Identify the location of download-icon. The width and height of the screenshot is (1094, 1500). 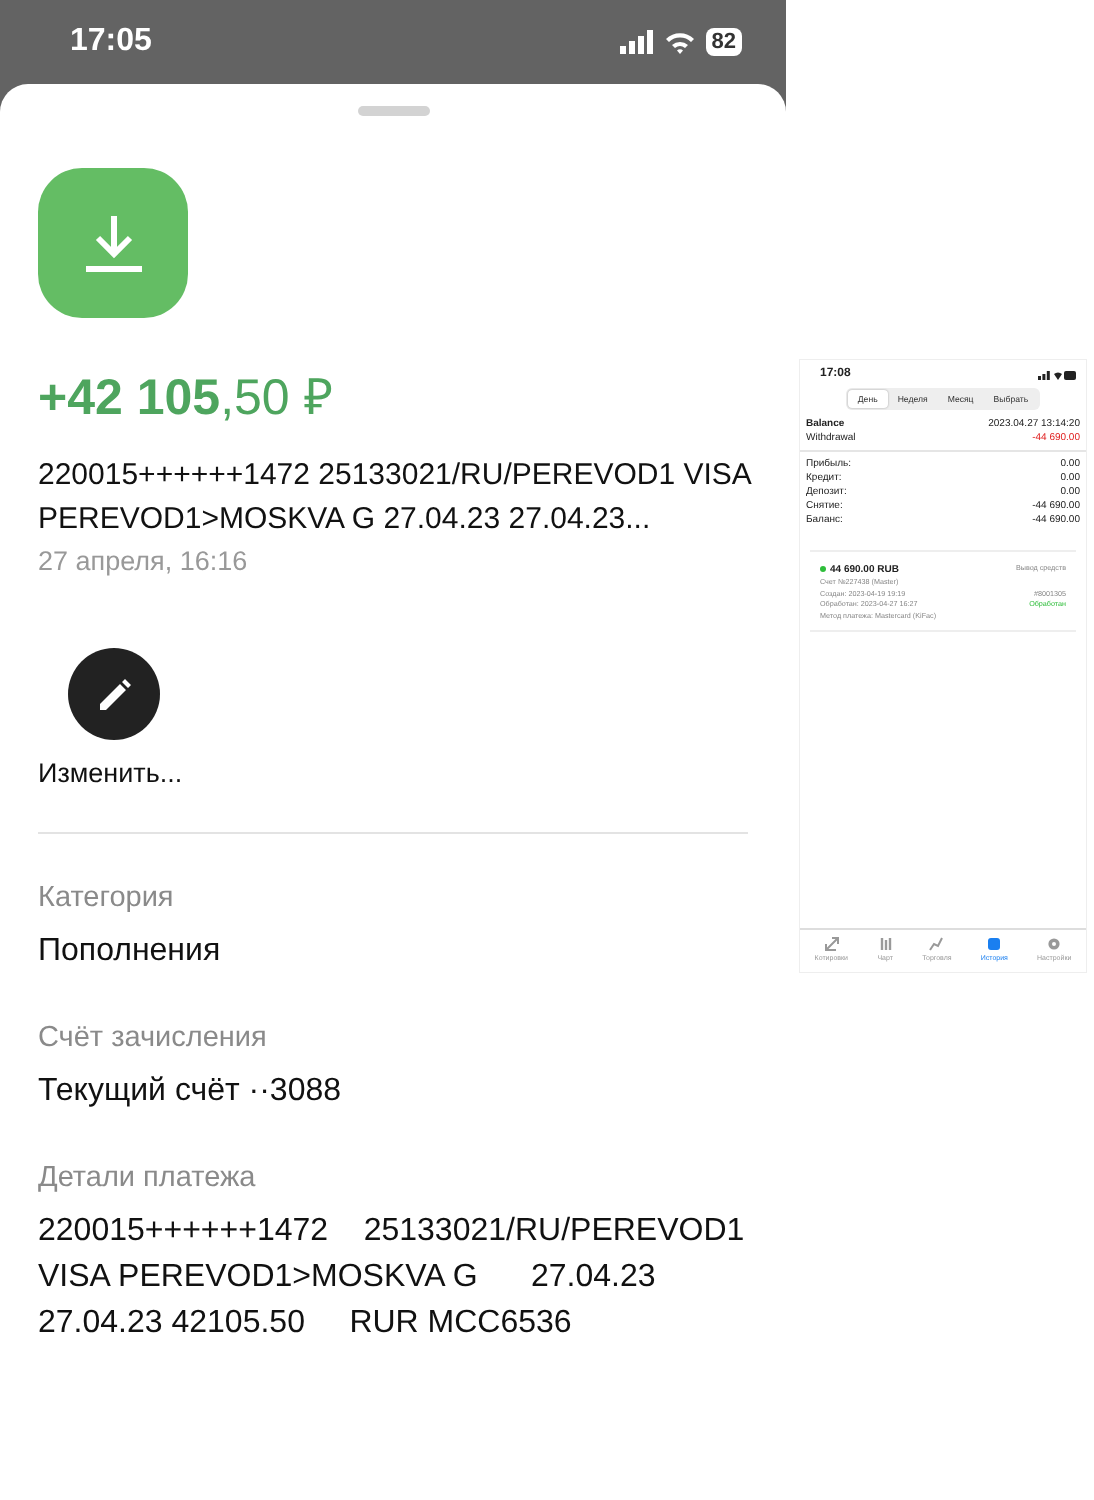
(113, 243).